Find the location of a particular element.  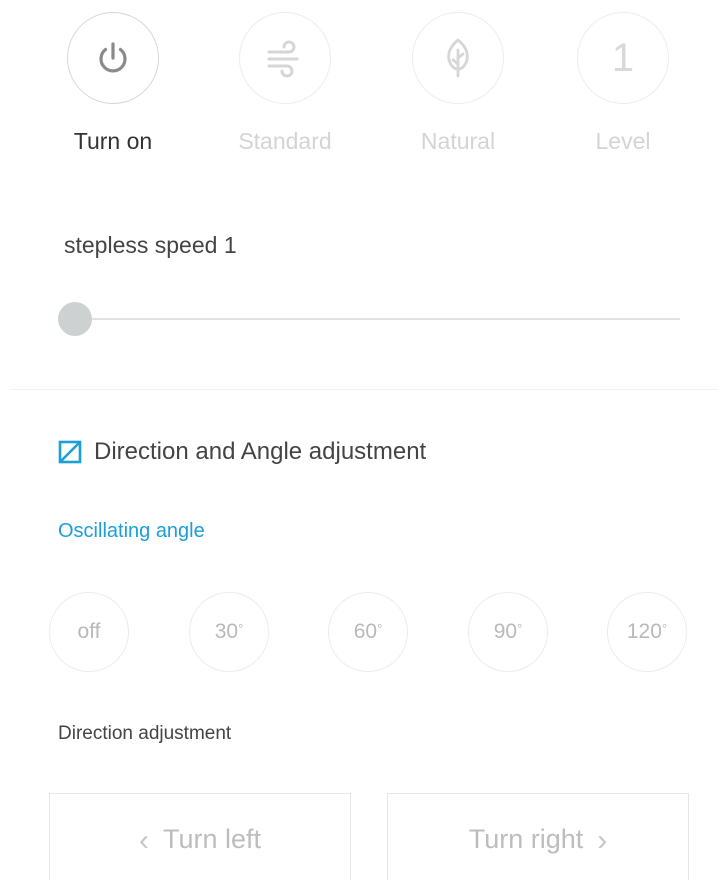

turn-right-button: Turn right › is located at coordinates (538, 836).